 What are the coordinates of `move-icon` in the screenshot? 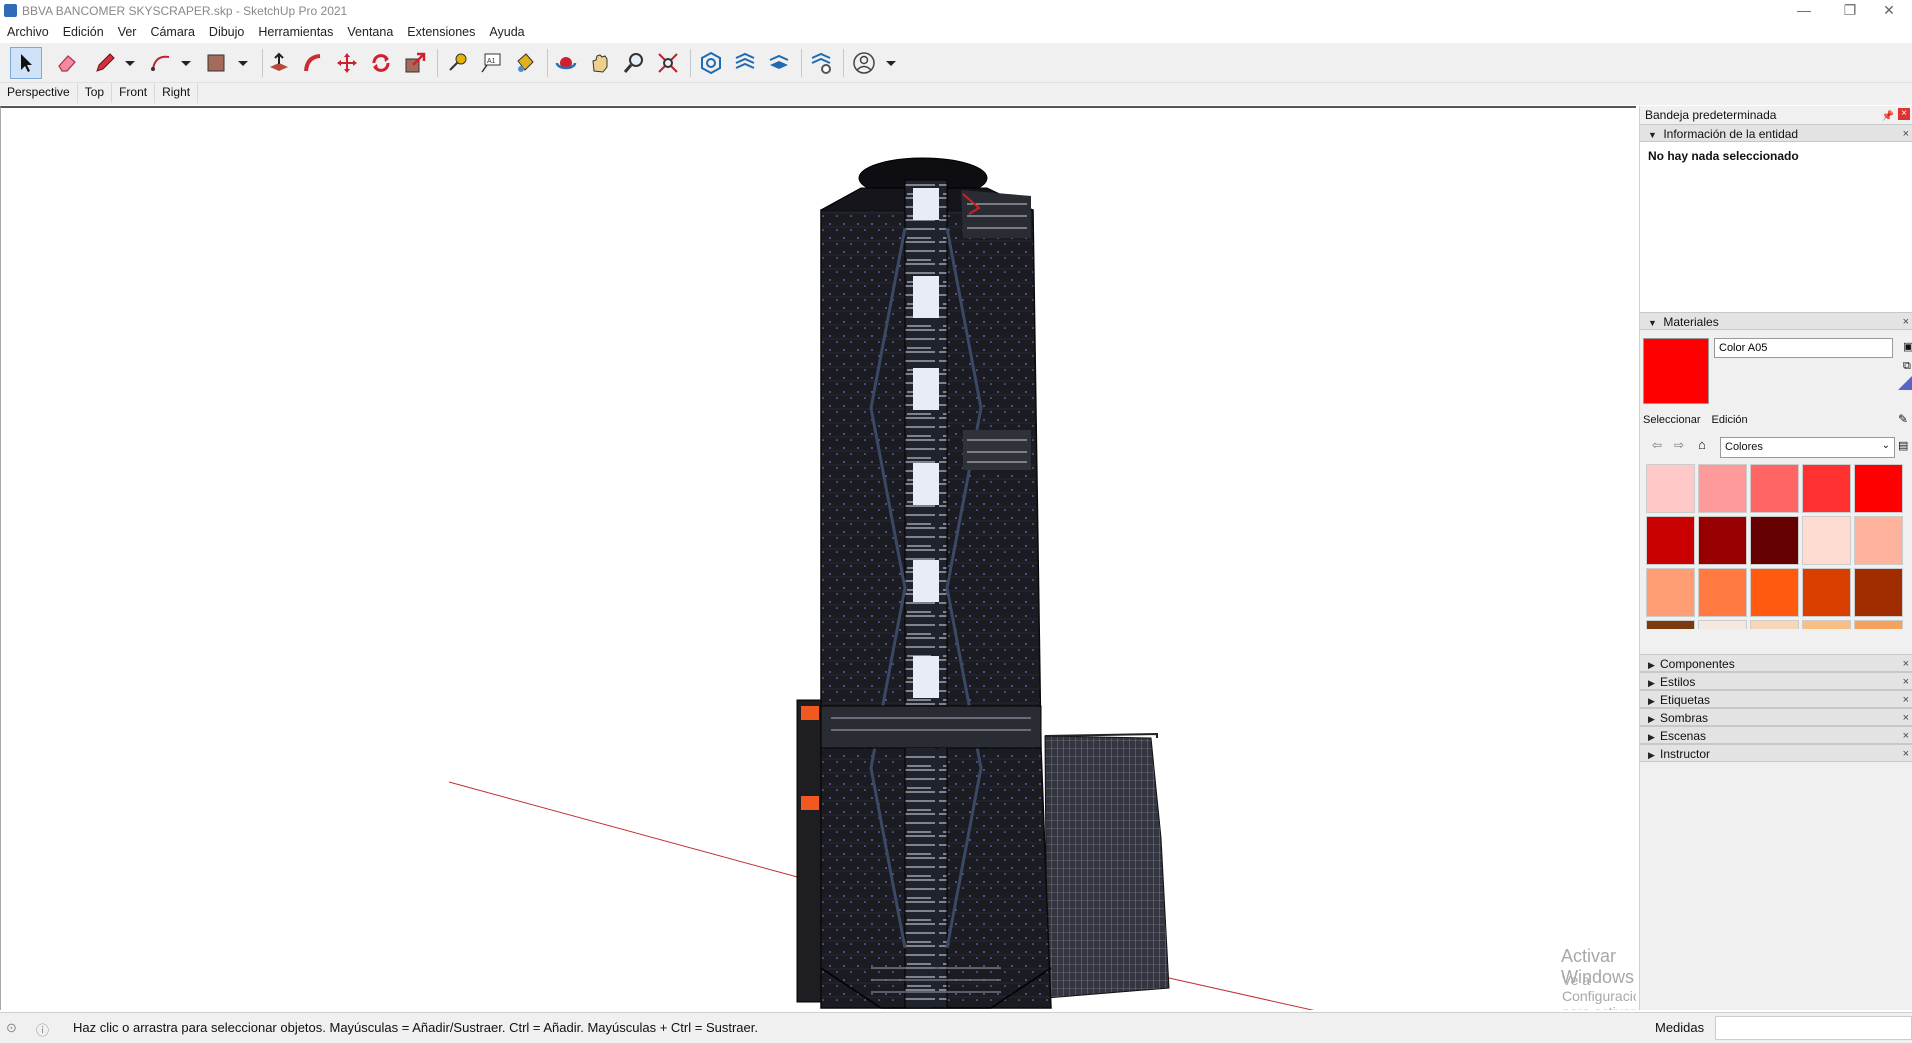 It's located at (347, 63).